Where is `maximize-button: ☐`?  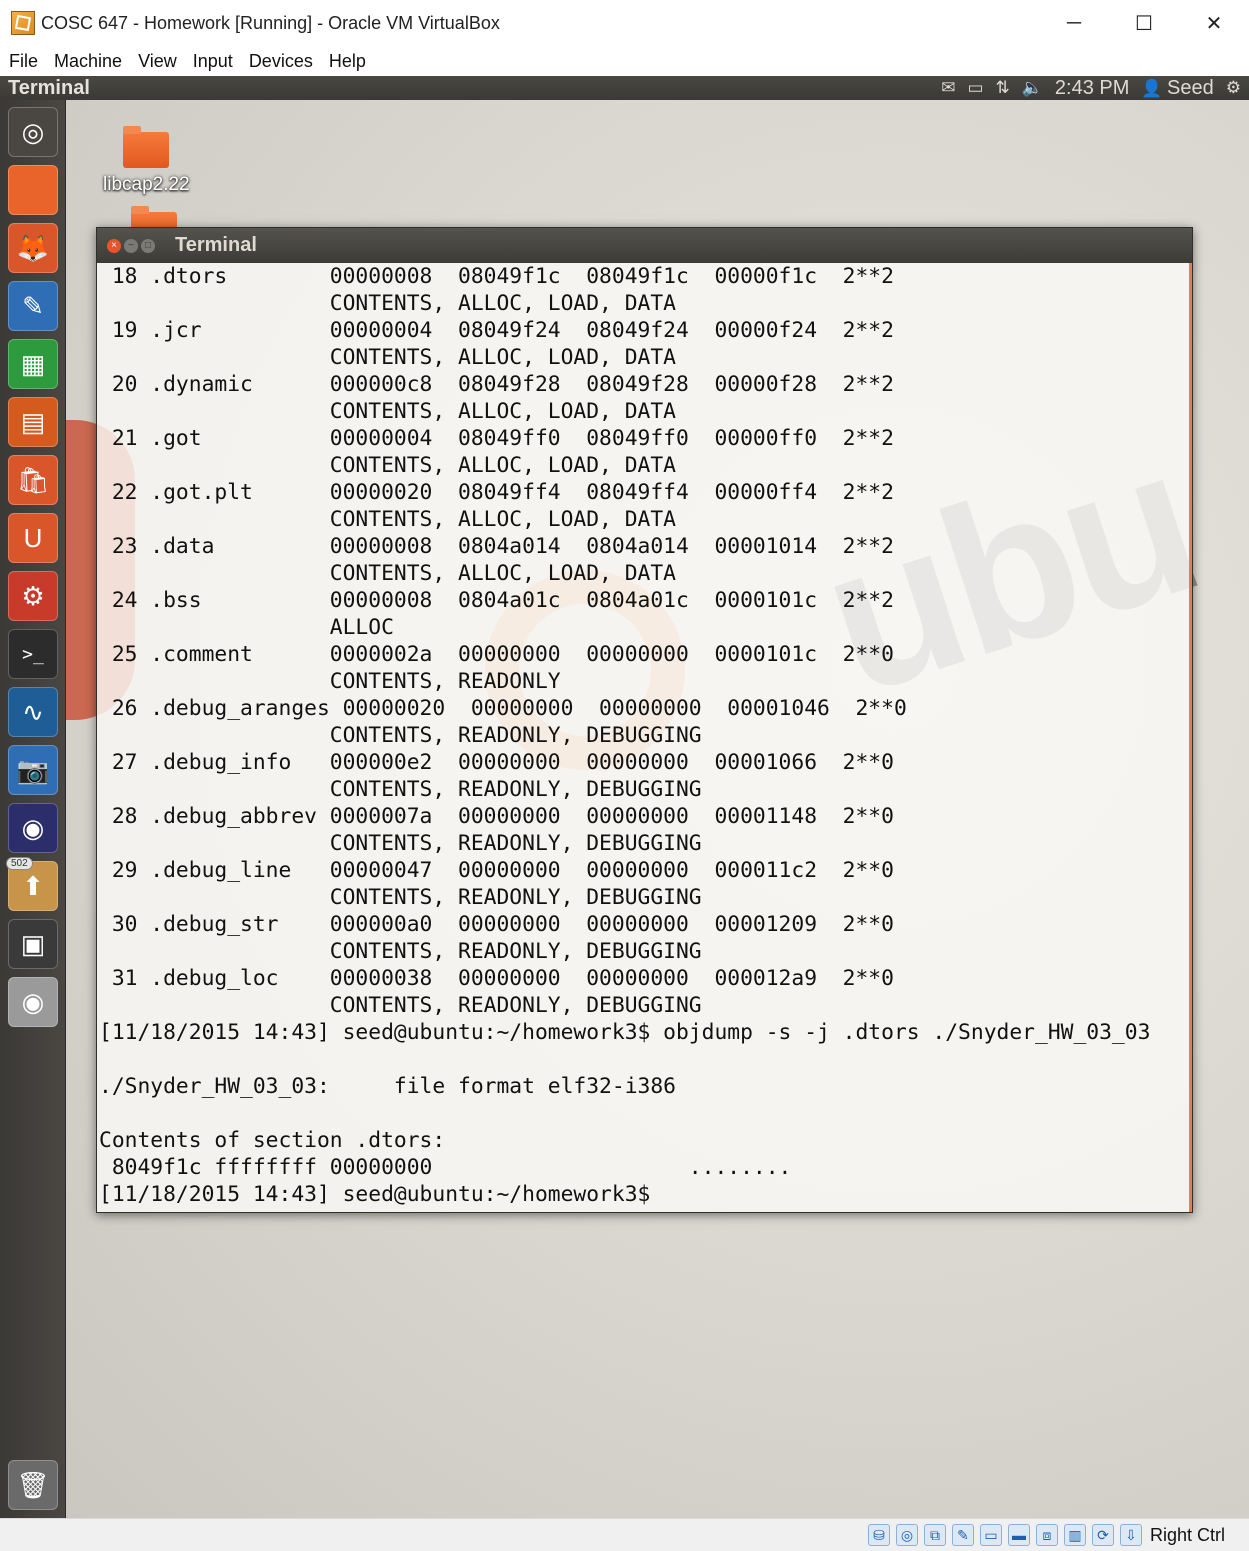
maximize-button: ☐ is located at coordinates (1144, 23).